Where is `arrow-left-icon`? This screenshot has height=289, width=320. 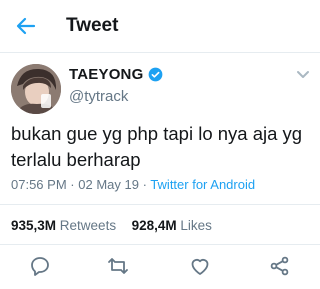
arrow-left-icon is located at coordinates (26, 26).